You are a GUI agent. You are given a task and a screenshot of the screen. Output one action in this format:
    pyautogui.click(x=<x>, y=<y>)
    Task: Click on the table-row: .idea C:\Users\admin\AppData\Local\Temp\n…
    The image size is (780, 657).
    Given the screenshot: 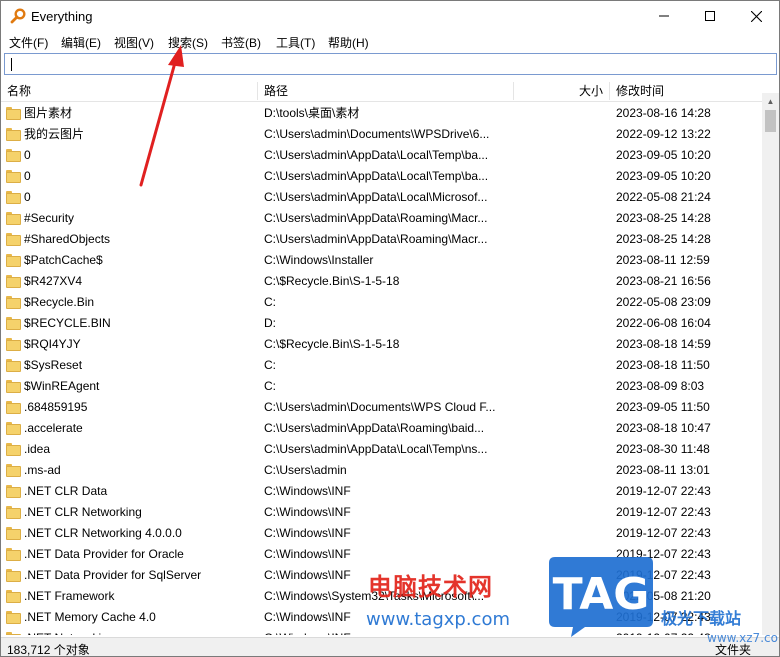 What is the action you would take?
    pyautogui.click(x=381, y=449)
    